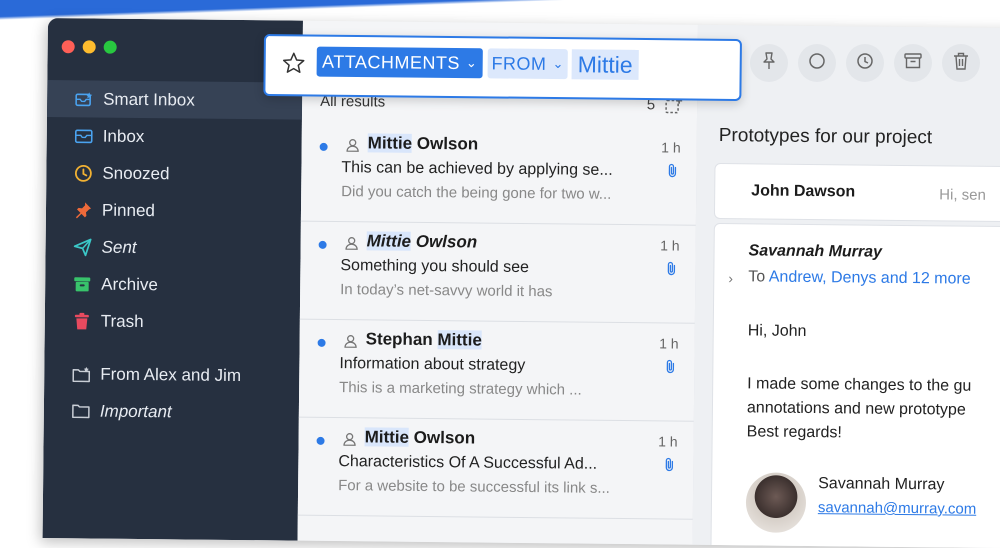 The height and width of the screenshot is (548, 1000). What do you see at coordinates (605, 64) in the screenshot?
I see `search-query-token: Mittie` at bounding box center [605, 64].